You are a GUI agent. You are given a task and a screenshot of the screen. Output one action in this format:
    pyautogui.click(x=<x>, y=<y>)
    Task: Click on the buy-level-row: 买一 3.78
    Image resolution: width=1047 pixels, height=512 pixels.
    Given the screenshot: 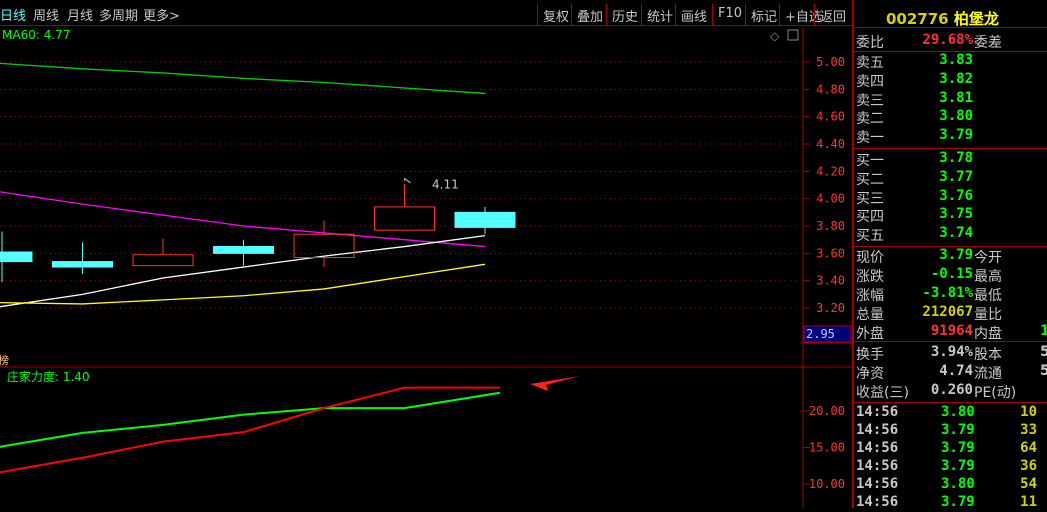 What is the action you would take?
    pyautogui.click(x=951, y=159)
    